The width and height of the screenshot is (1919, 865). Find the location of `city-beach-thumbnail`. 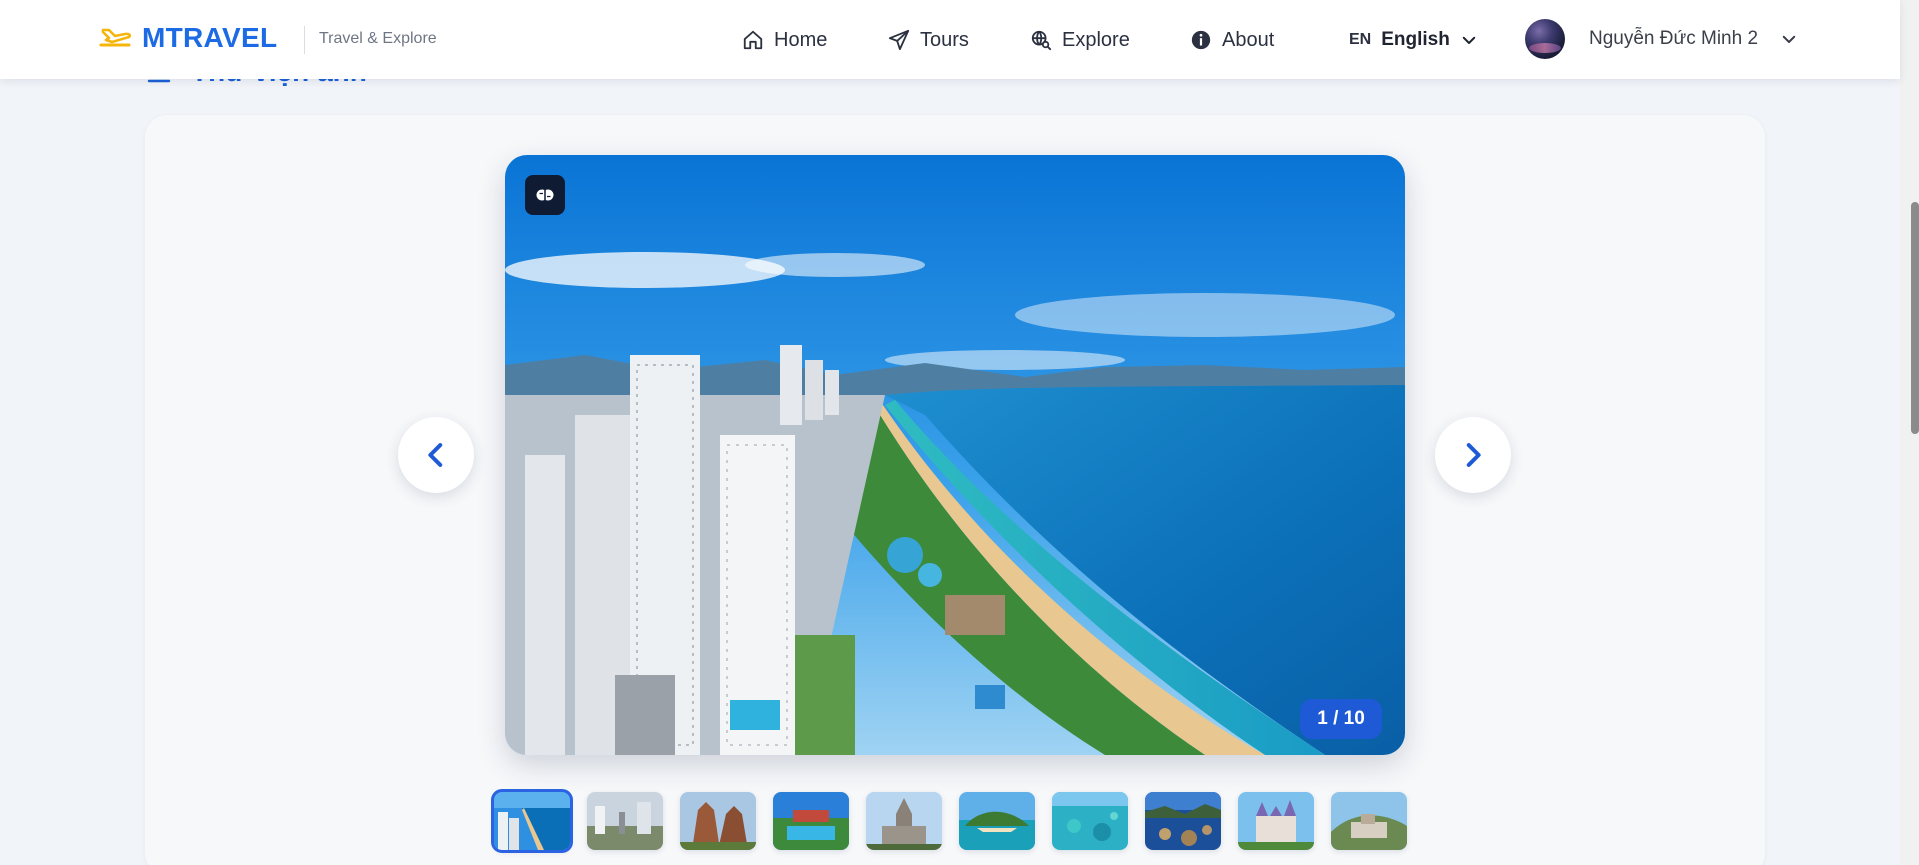

city-beach-thumbnail is located at coordinates (532, 821).